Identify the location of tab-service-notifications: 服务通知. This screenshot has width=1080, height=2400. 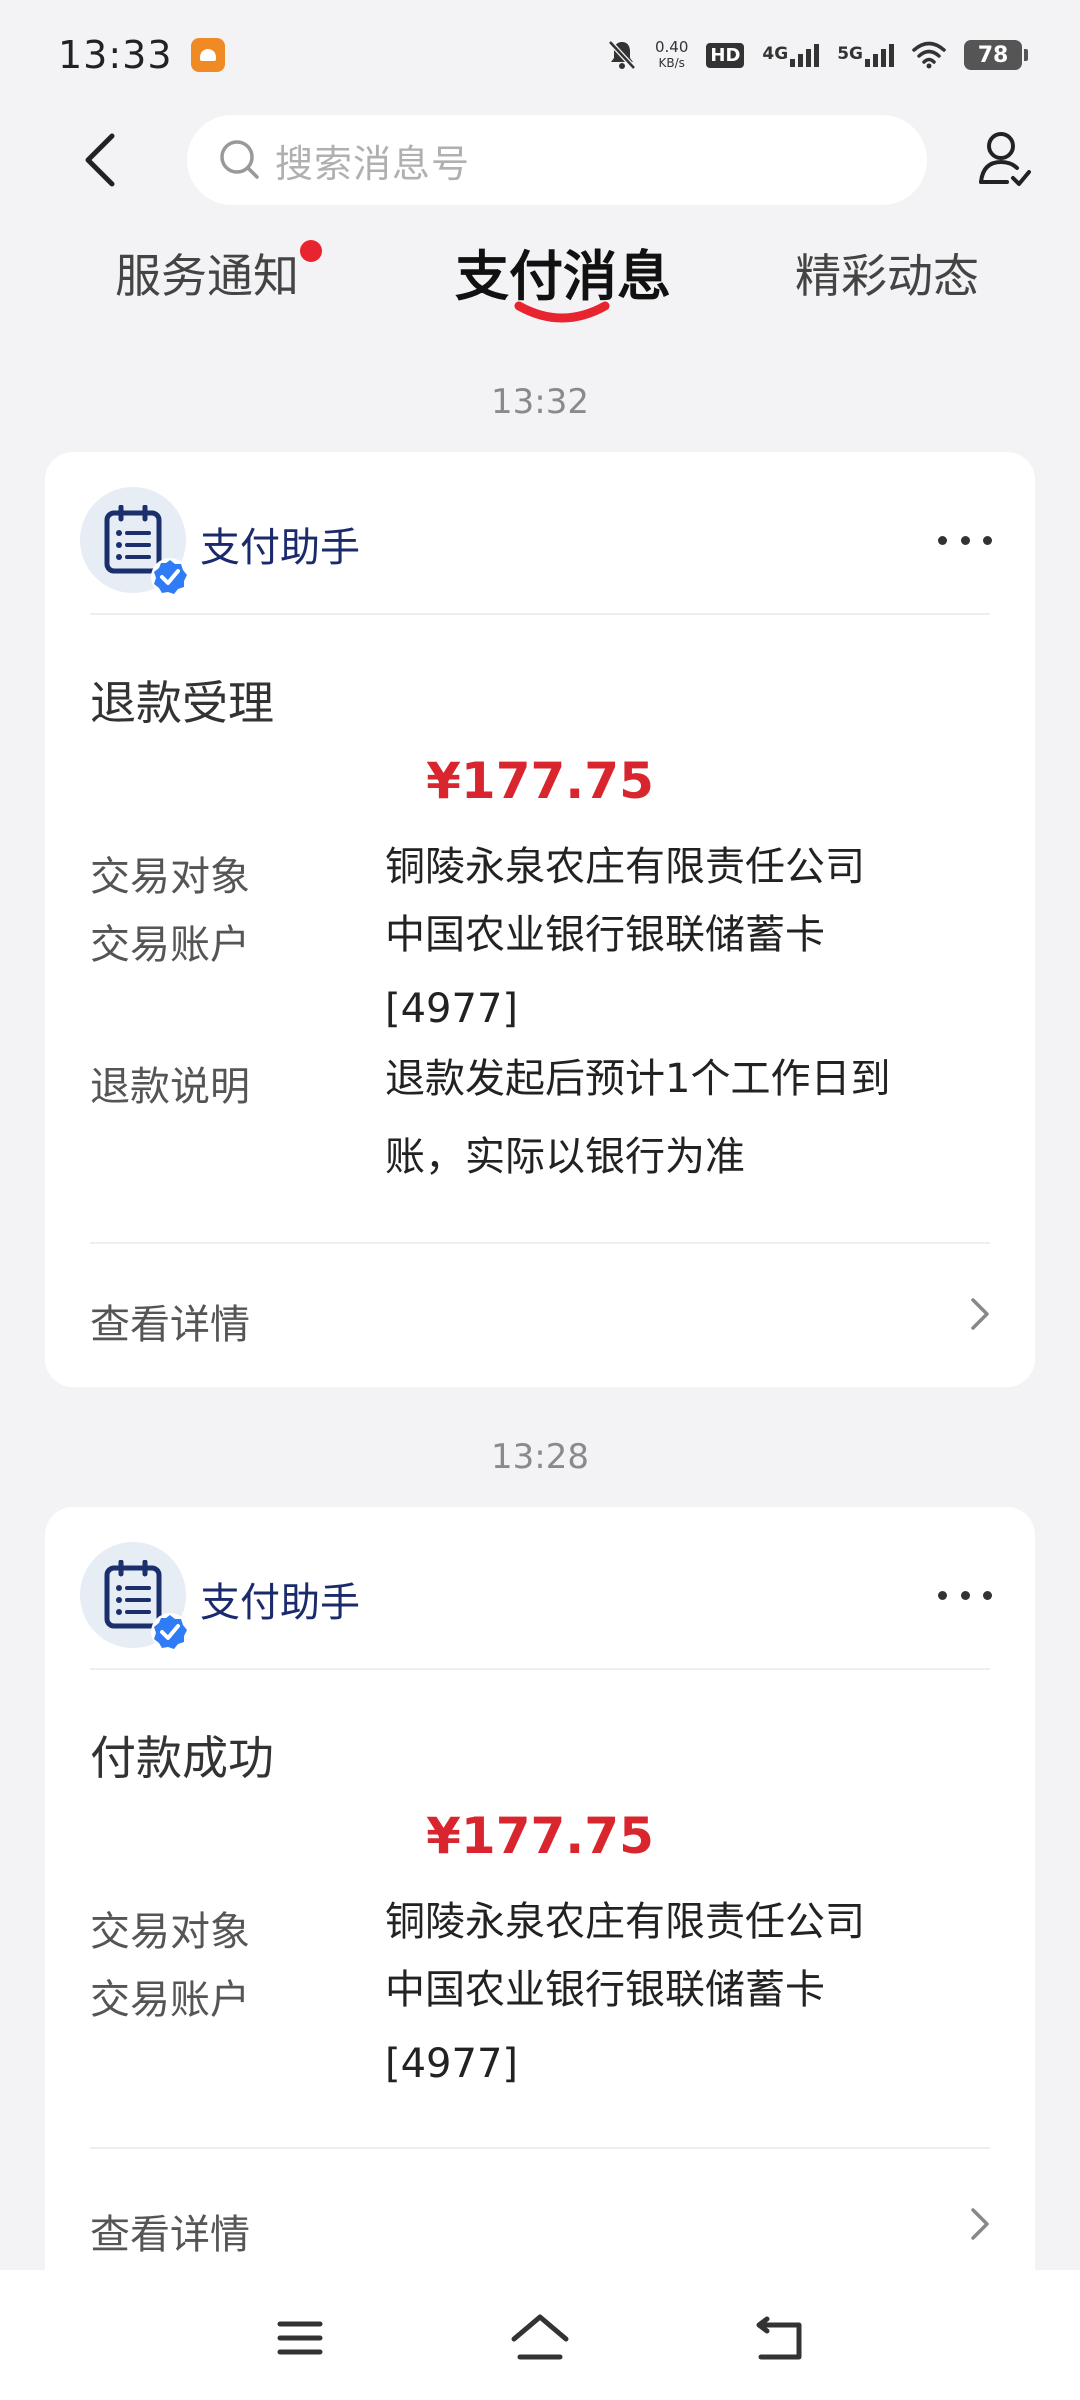
(207, 273).